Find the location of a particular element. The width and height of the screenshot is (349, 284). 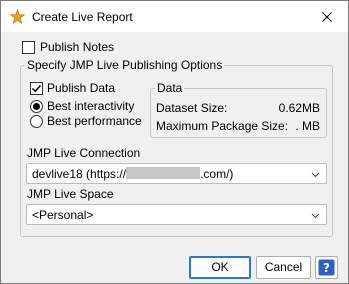

best-performance-radio is located at coordinates (36, 121).